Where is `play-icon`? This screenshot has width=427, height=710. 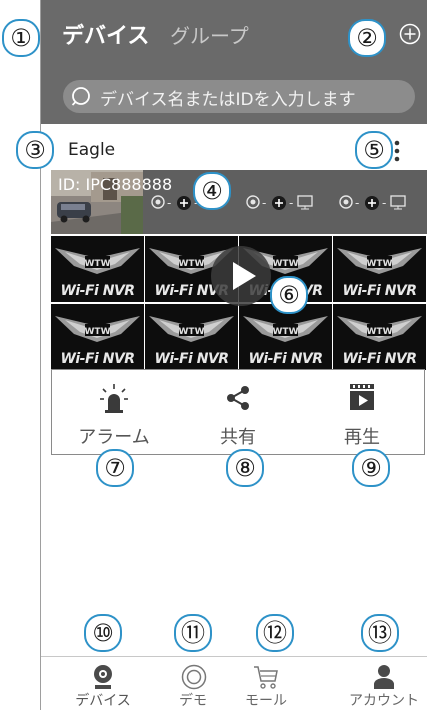 play-icon is located at coordinates (244, 276).